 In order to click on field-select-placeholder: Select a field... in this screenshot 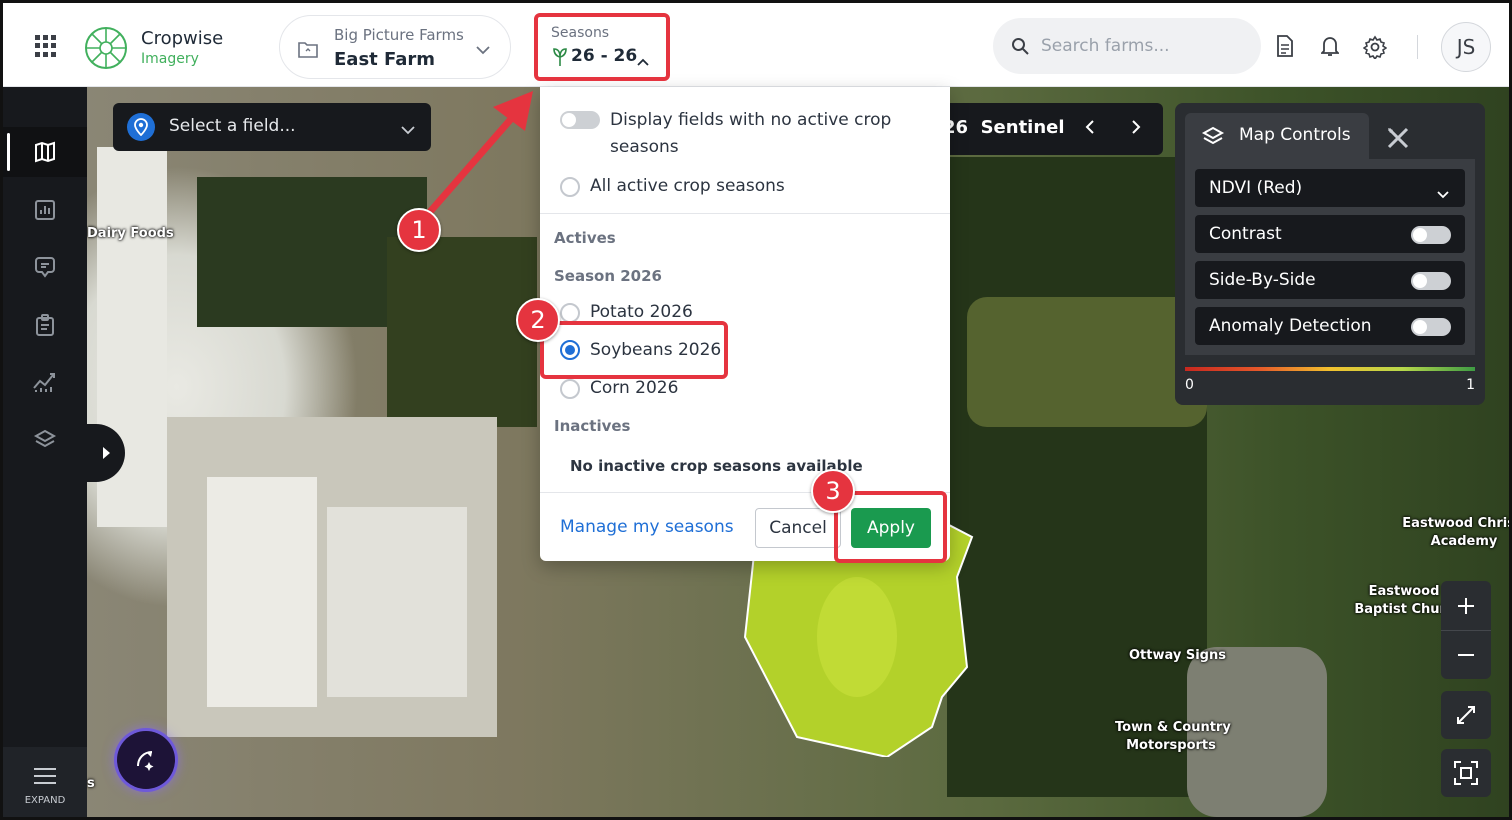, I will do `click(232, 126)`.